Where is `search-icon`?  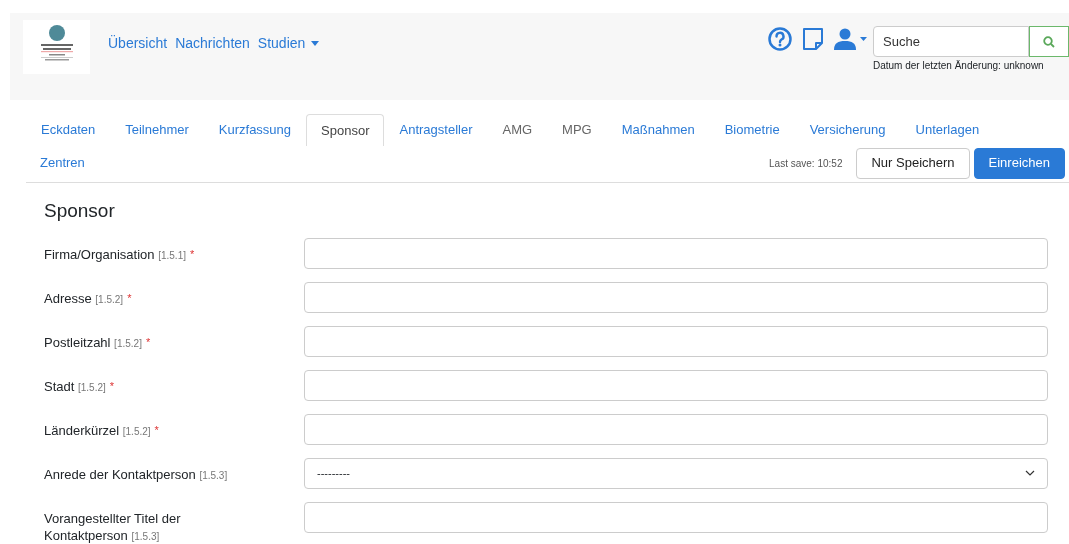 search-icon is located at coordinates (1049, 41).